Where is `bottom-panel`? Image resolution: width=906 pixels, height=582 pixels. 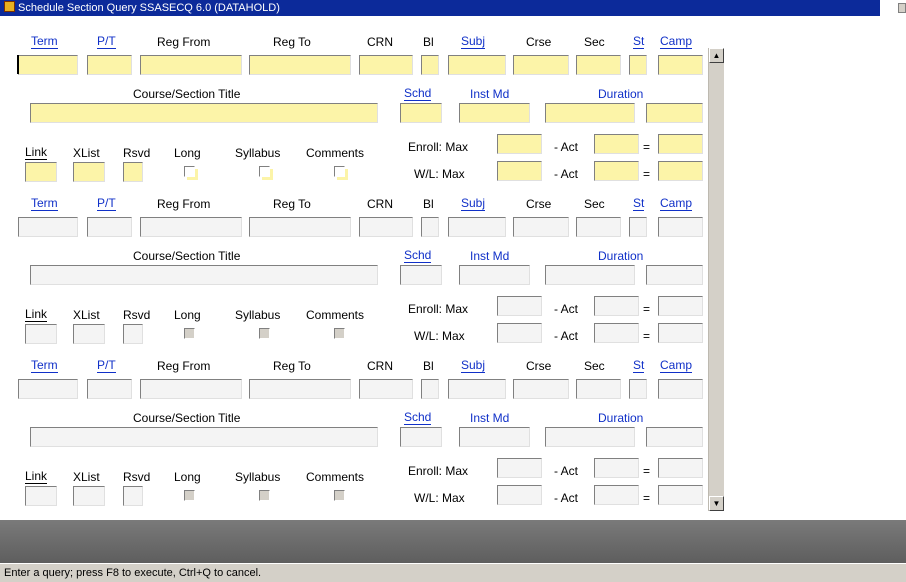
bottom-panel is located at coordinates (453, 541).